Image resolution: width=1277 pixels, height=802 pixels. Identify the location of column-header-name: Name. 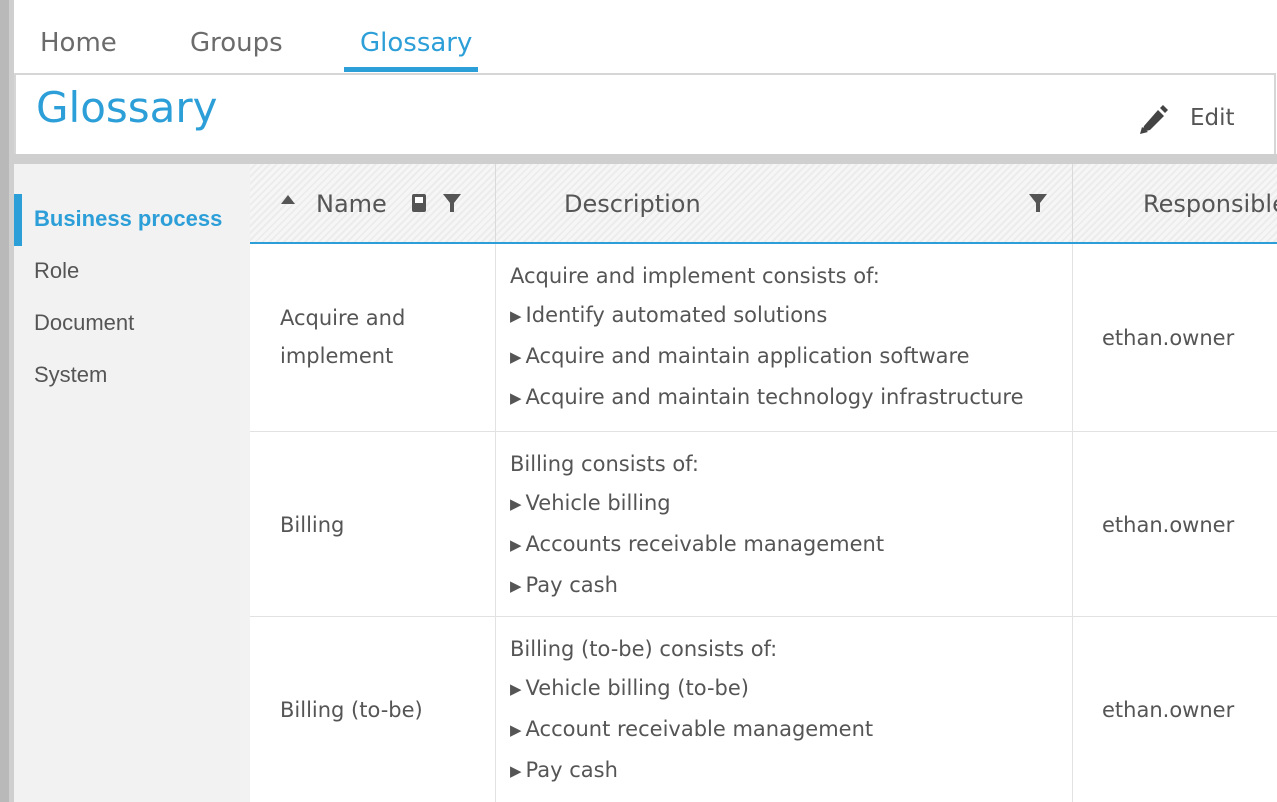
(366, 203).